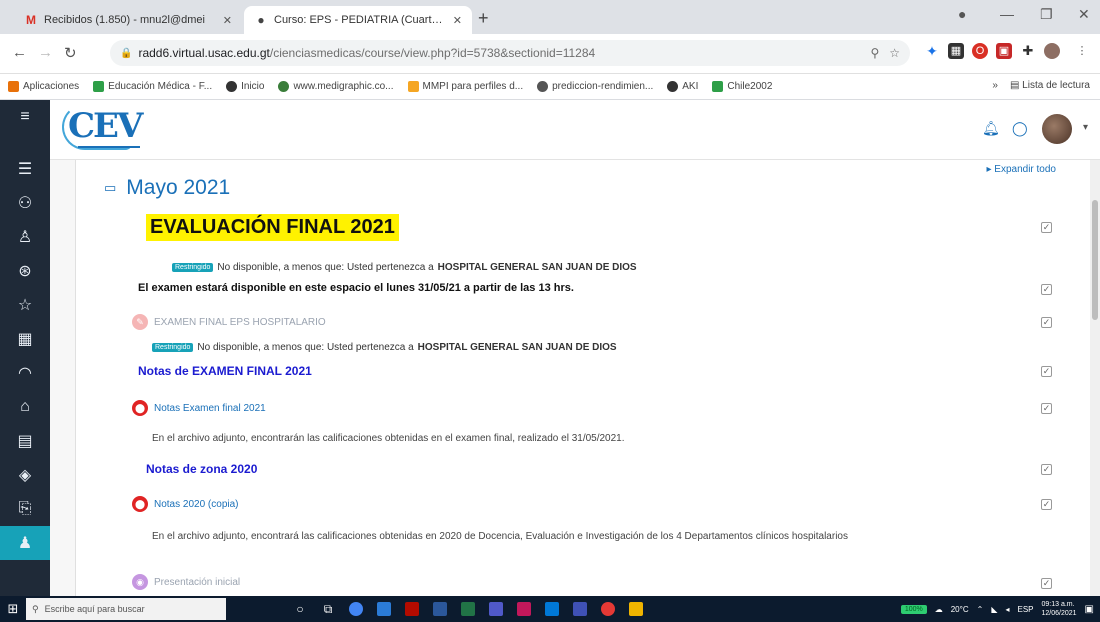 The image size is (1100, 622). What do you see at coordinates (193, 267) in the screenshot?
I see `restricted-badge: Restringido` at bounding box center [193, 267].